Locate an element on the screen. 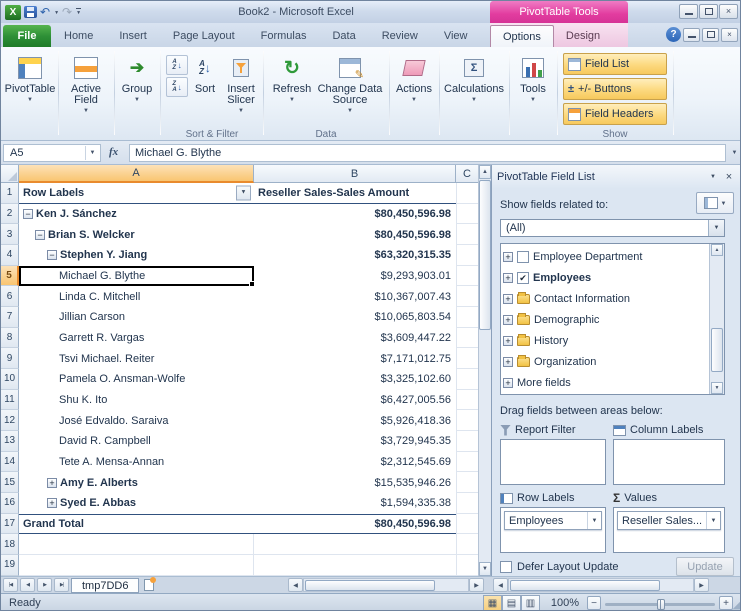  cell-A19 is located at coordinates (136, 565).